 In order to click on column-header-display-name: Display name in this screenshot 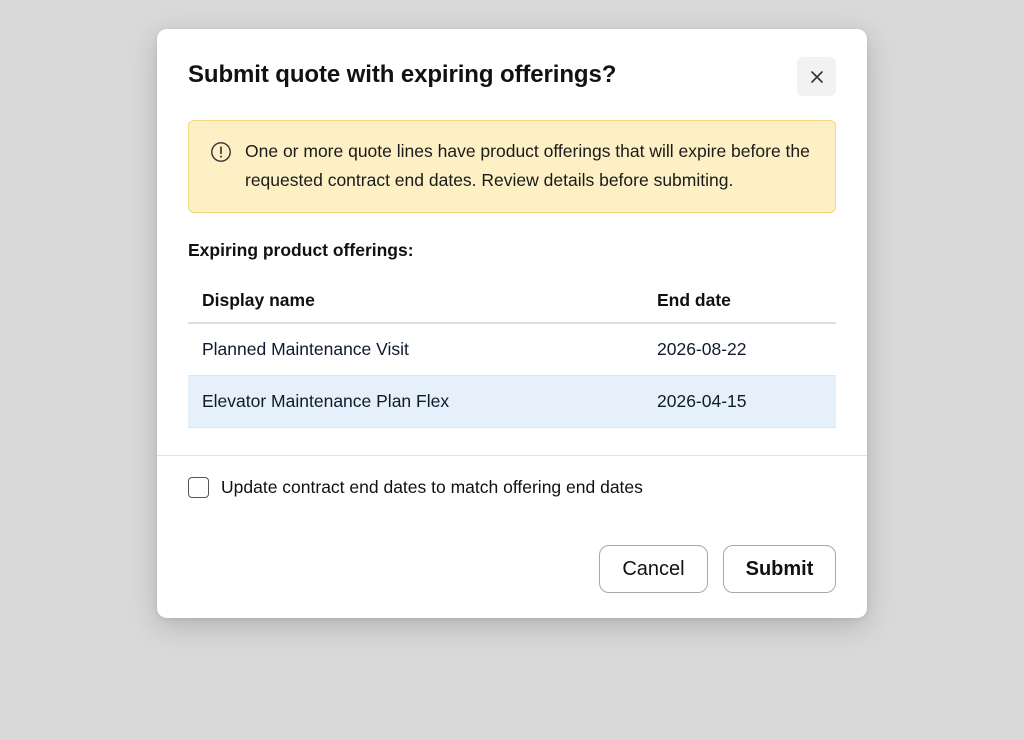, I will do `click(258, 299)`.